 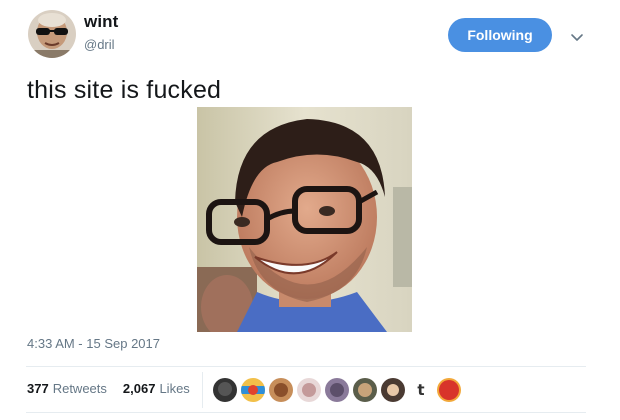 I want to click on retweets-label: Retweets, so click(x=80, y=388).